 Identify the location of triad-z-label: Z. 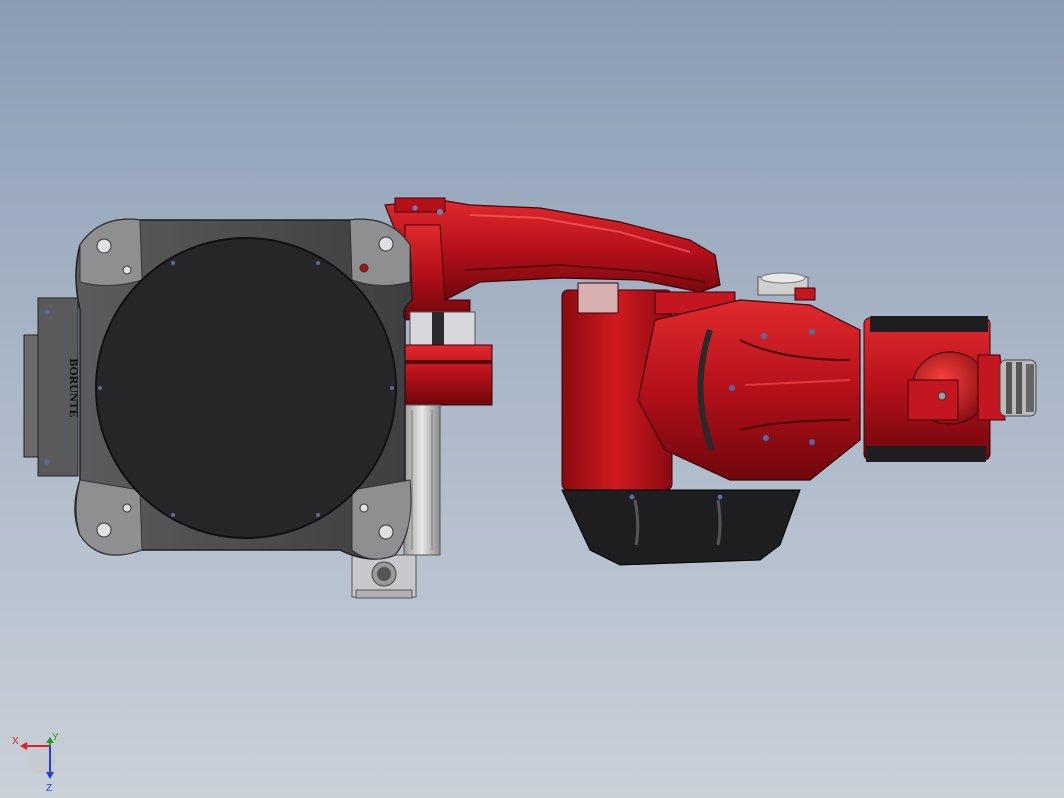
(49, 788).